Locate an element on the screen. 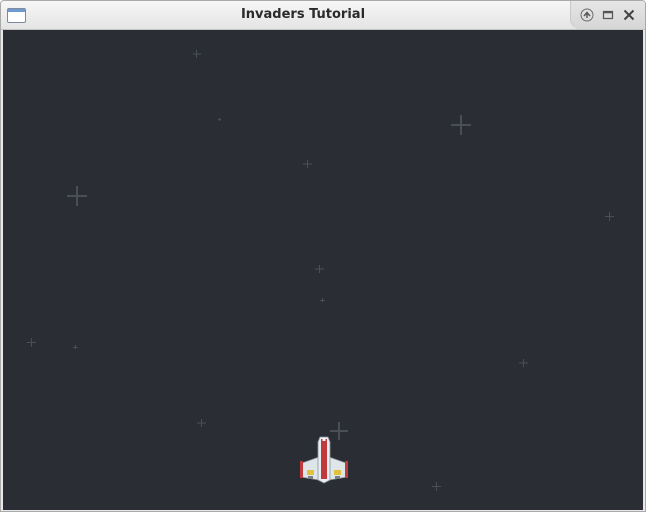  player-ship is located at coordinates (324, 460).